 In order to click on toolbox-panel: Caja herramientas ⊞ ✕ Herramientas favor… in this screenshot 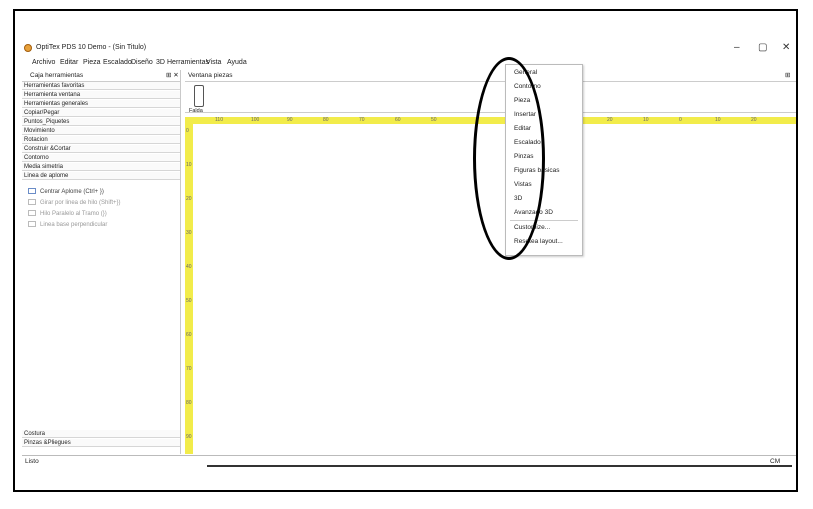, I will do `click(101, 262)`.